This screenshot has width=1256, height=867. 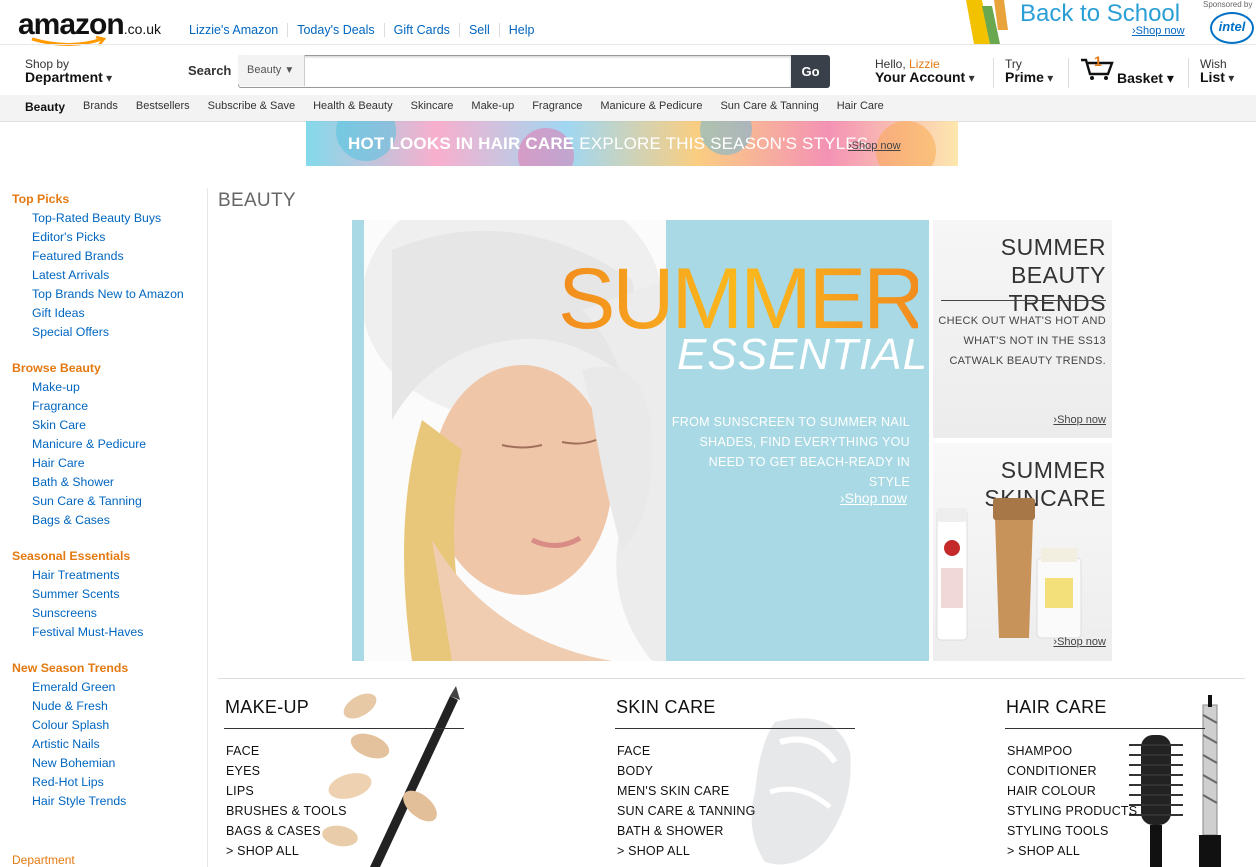 What do you see at coordinates (109, 387) in the screenshot?
I see `nav-item: Make-up` at bounding box center [109, 387].